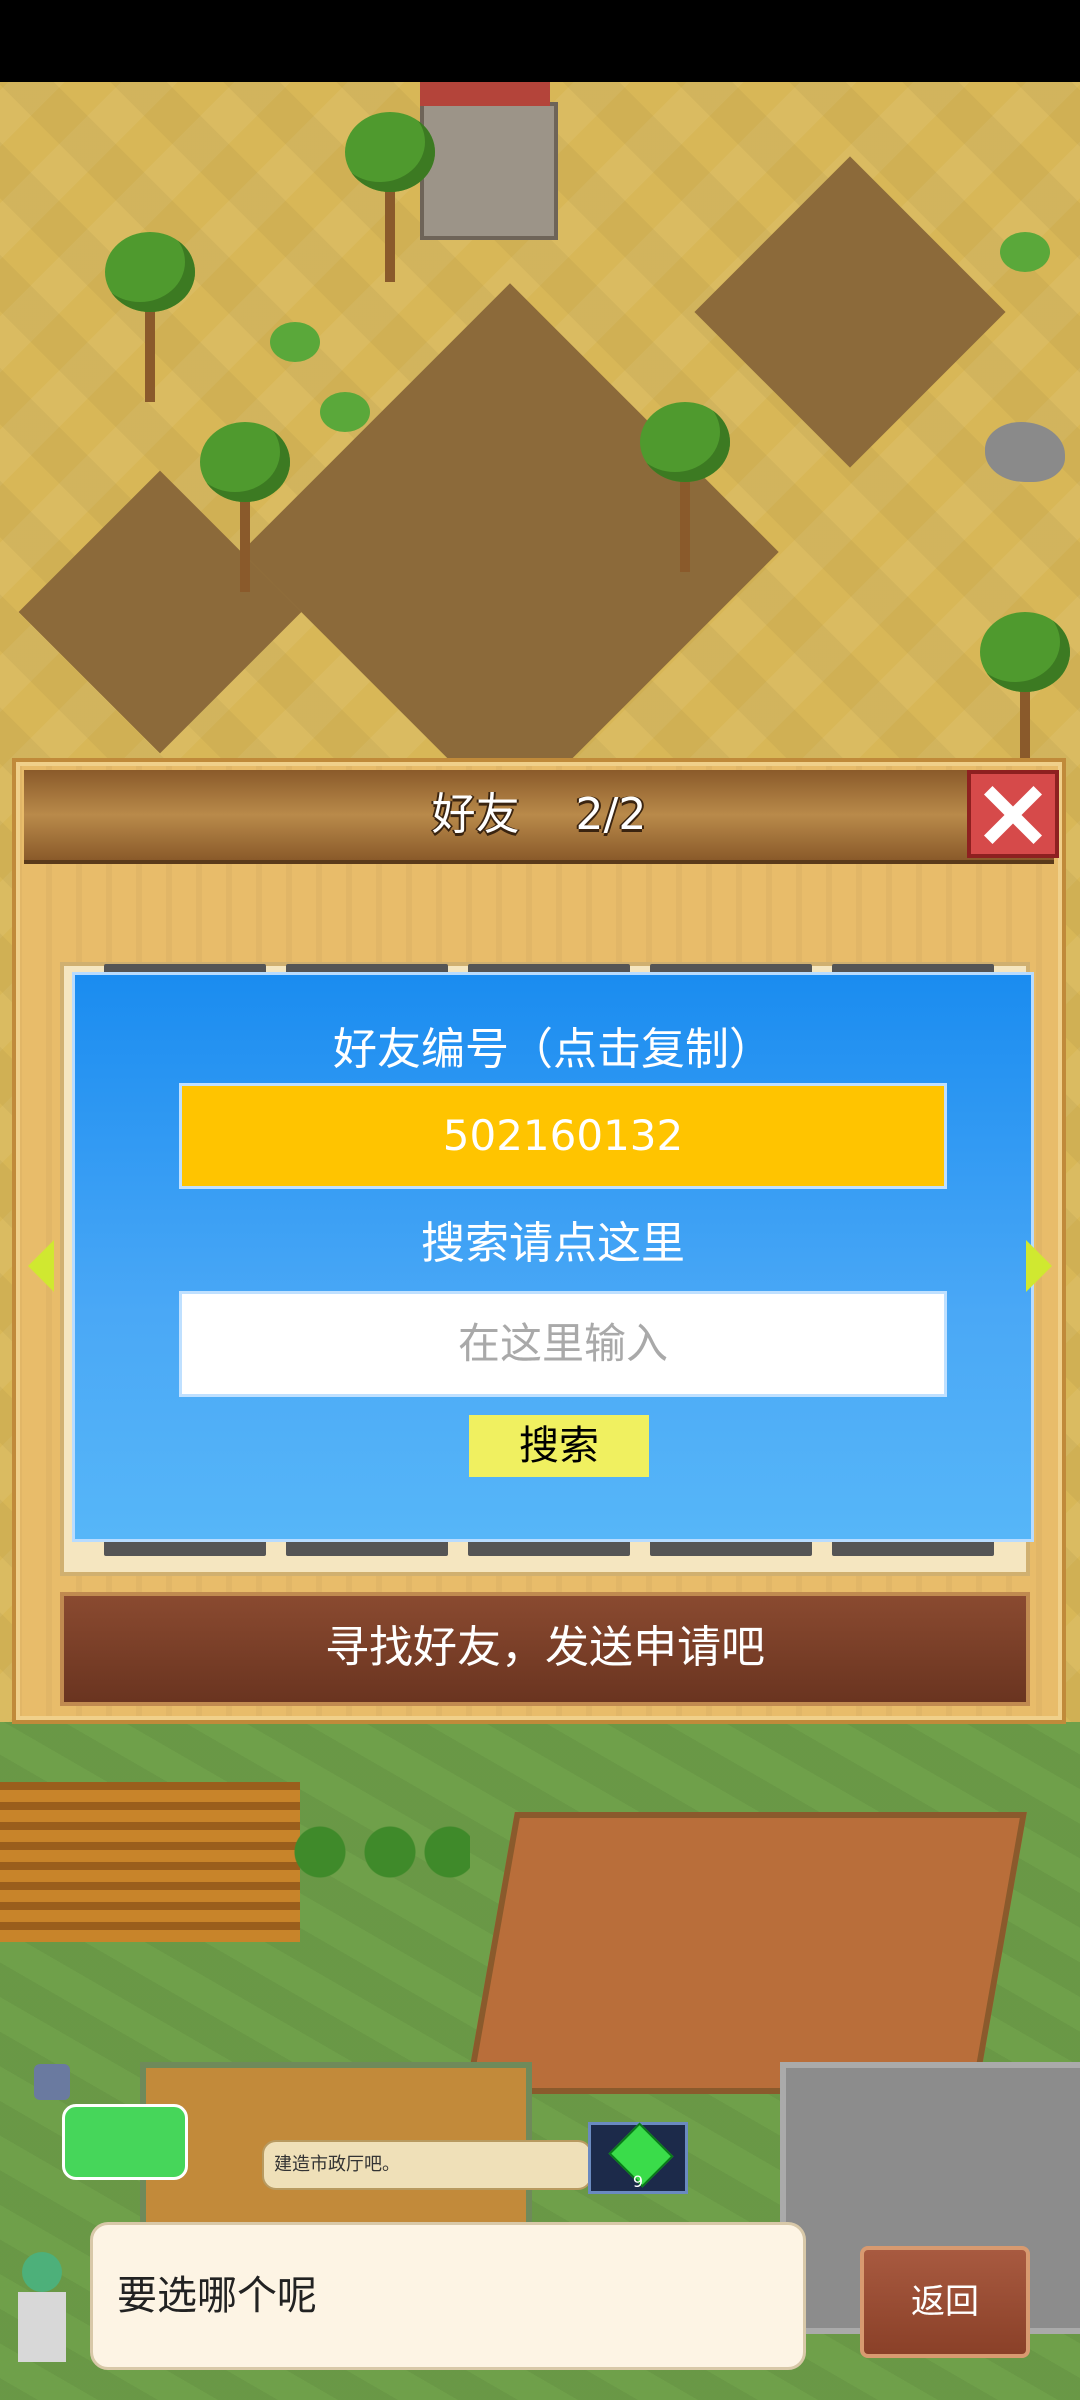  I want to click on hint-bubble: 建造市政厅吧。, so click(427, 2165).